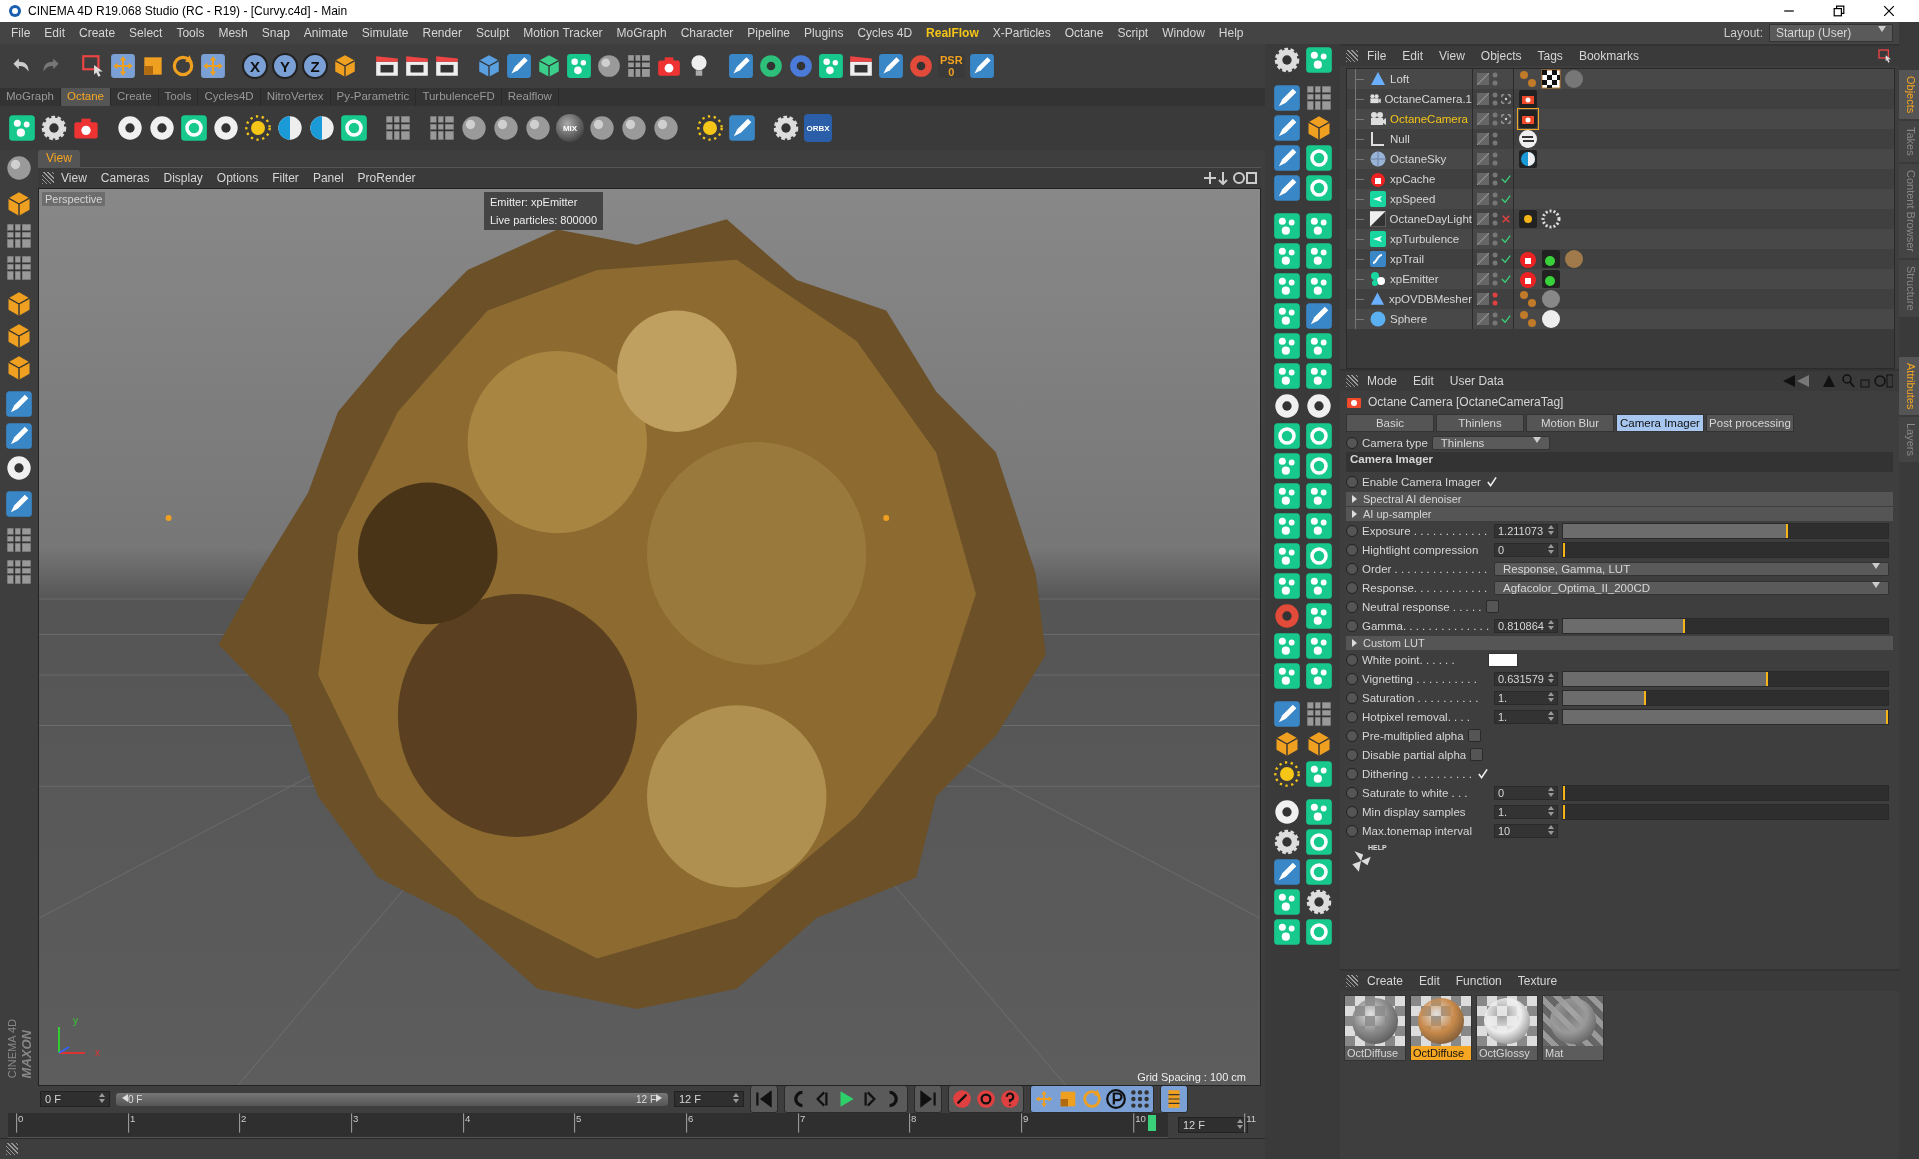 The height and width of the screenshot is (1159, 1919). I want to click on group-header: Custom LUT, so click(1394, 643).